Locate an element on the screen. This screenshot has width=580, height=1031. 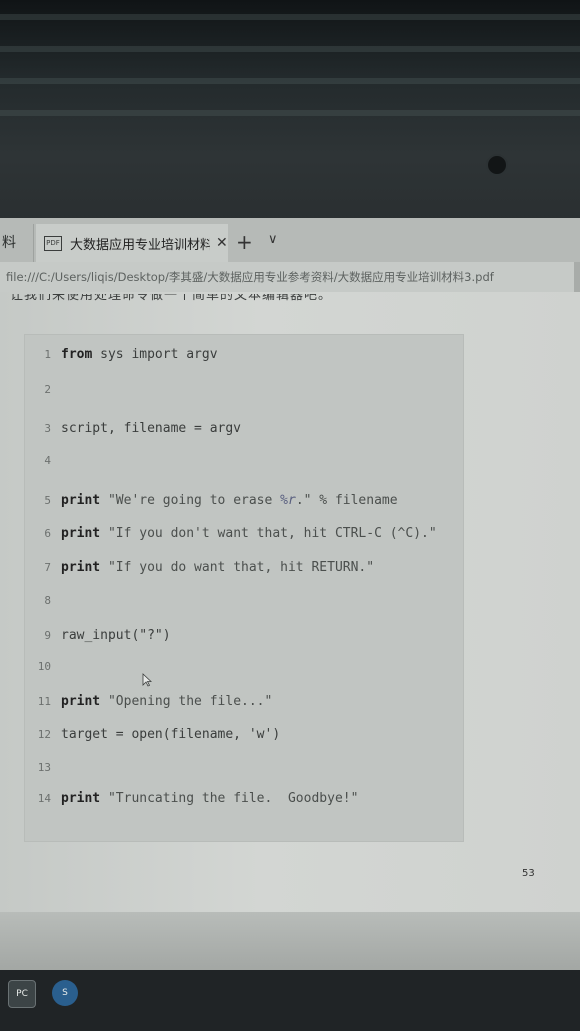
line-number: 3 is located at coordinates (47, 428).